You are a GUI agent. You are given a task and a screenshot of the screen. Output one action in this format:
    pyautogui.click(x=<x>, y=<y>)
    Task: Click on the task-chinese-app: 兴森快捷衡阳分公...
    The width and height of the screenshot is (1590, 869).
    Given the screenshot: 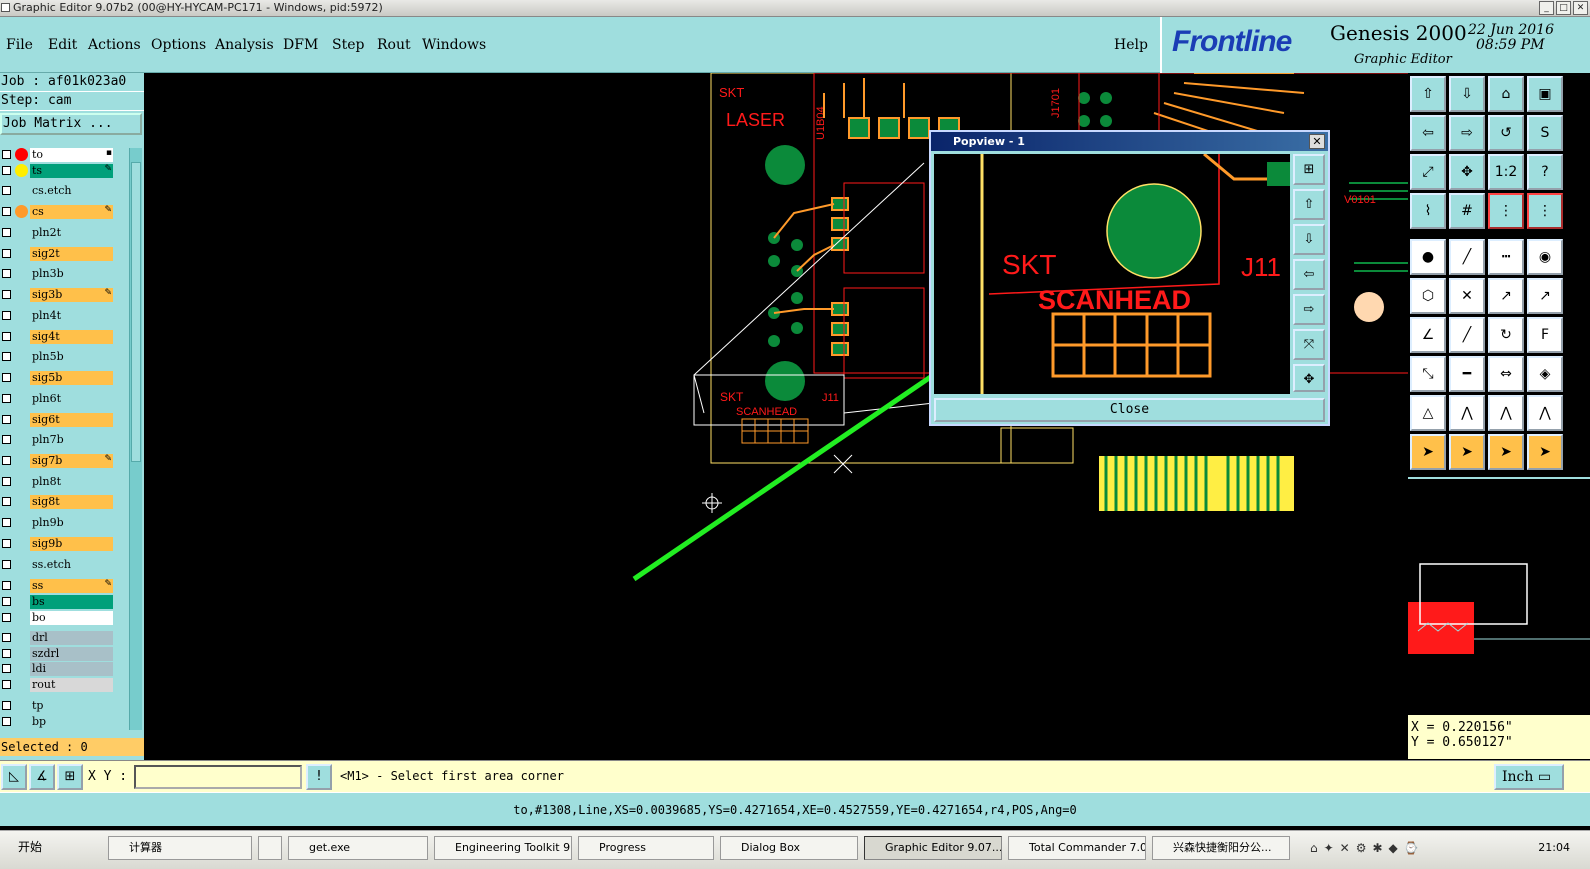 What is the action you would take?
    pyautogui.click(x=1221, y=848)
    